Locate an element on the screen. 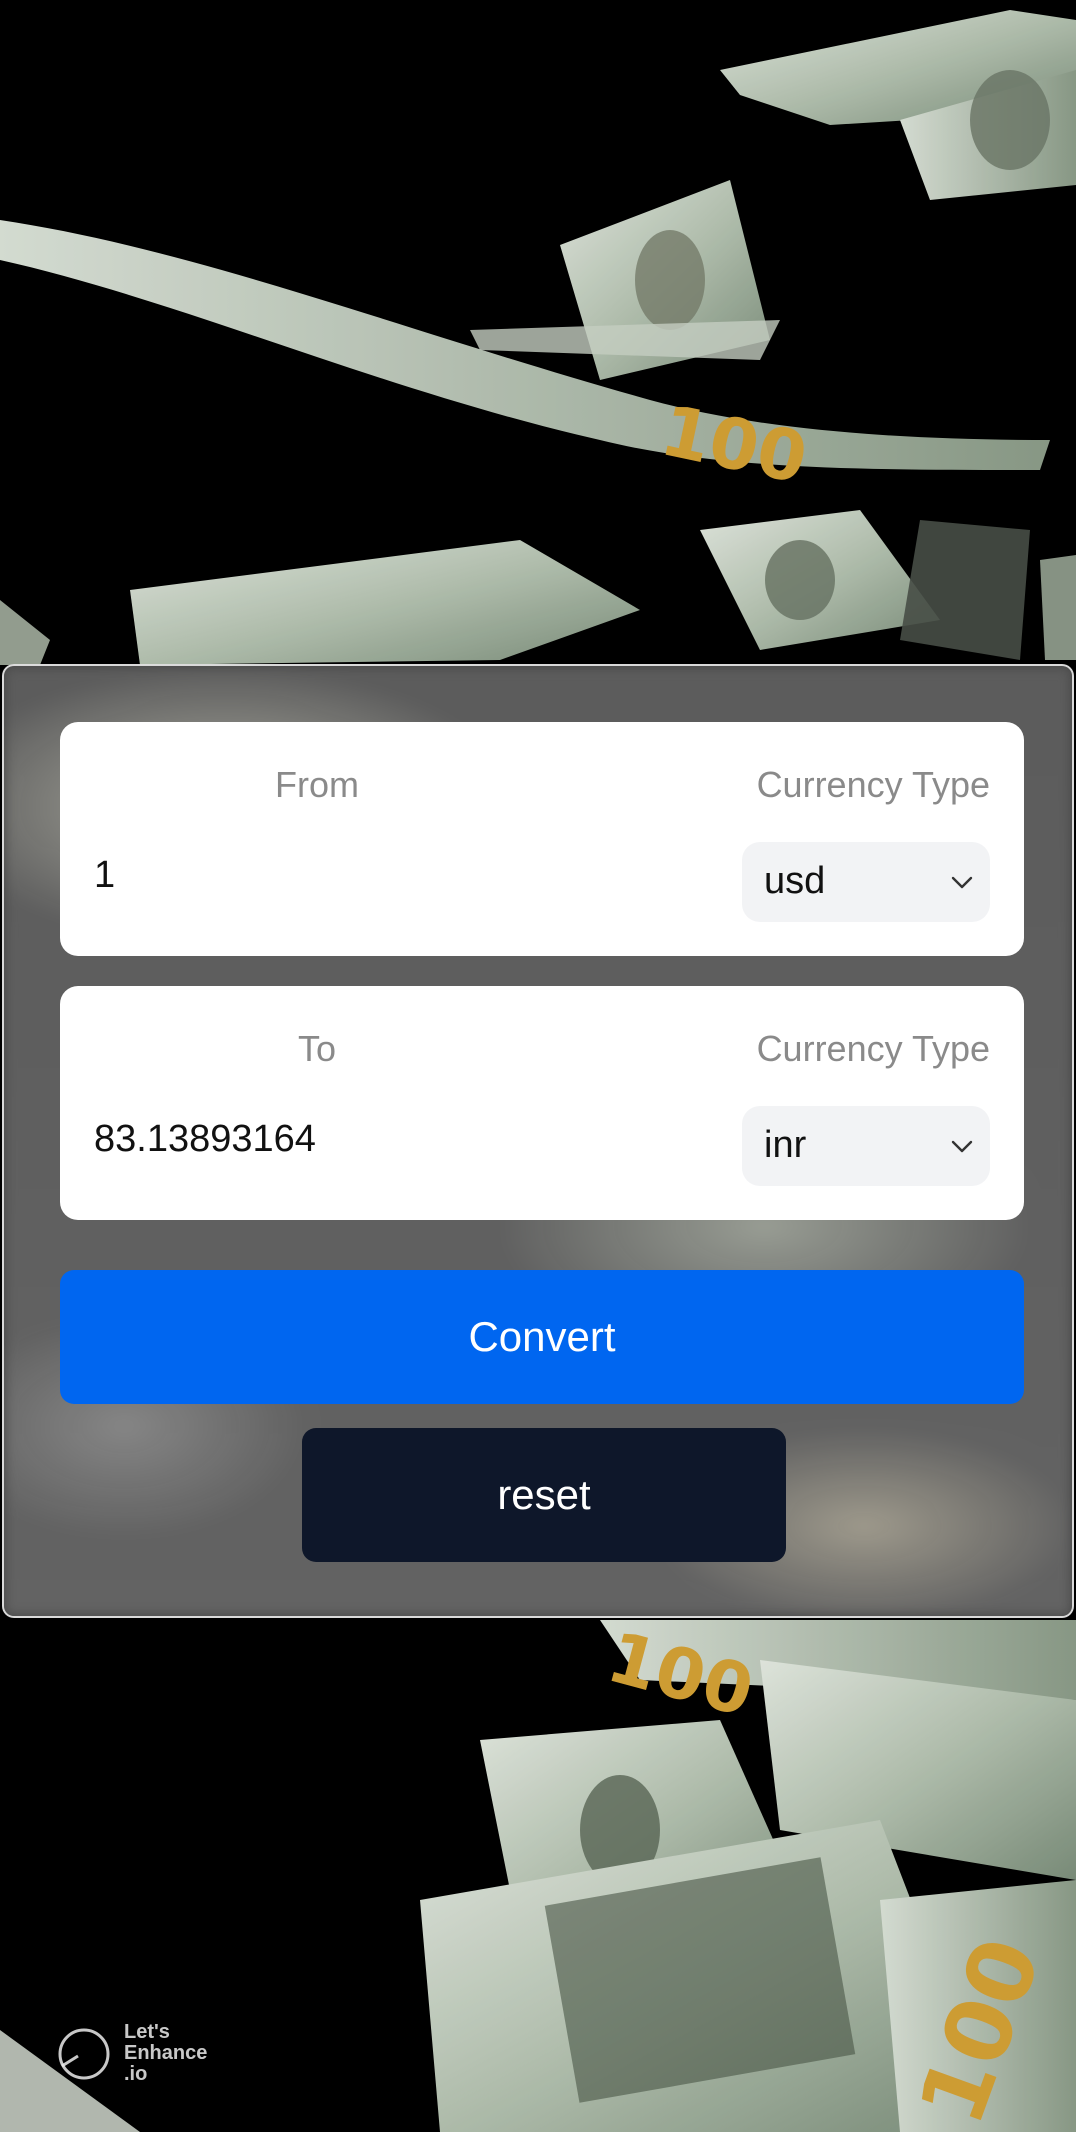  reset-button: reset is located at coordinates (544, 1495).